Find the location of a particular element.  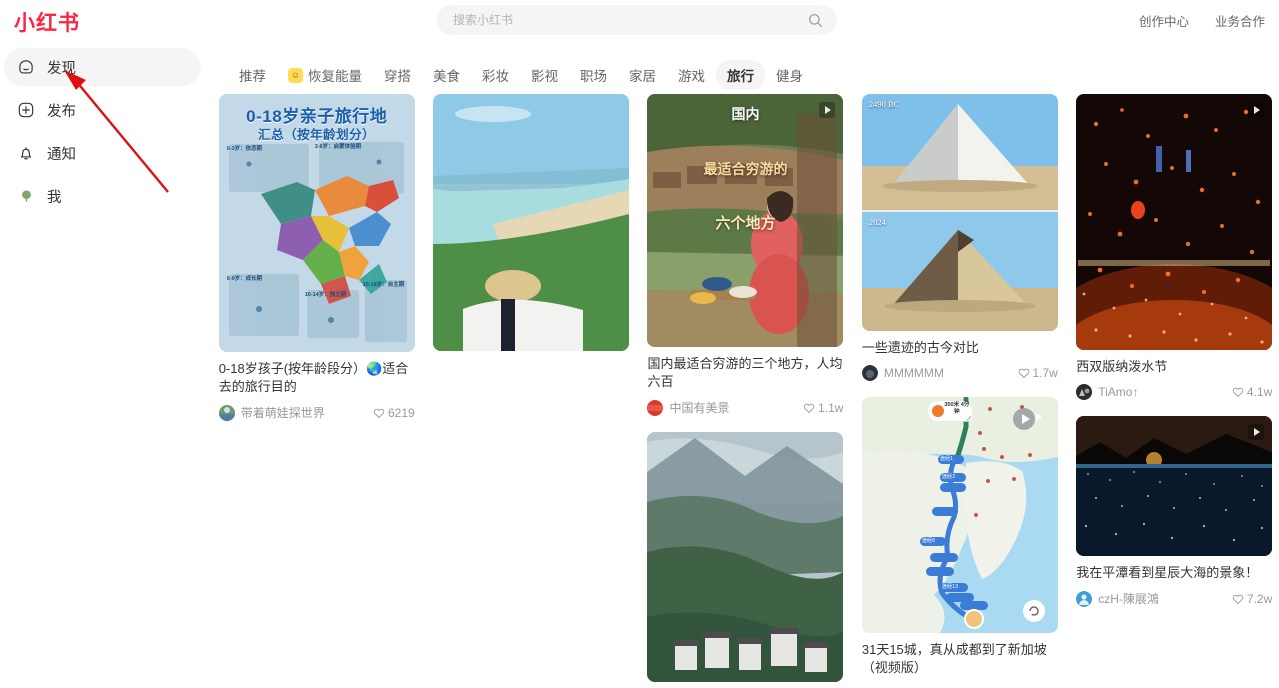

header-link-business: 业务合作 is located at coordinates (1240, 20).